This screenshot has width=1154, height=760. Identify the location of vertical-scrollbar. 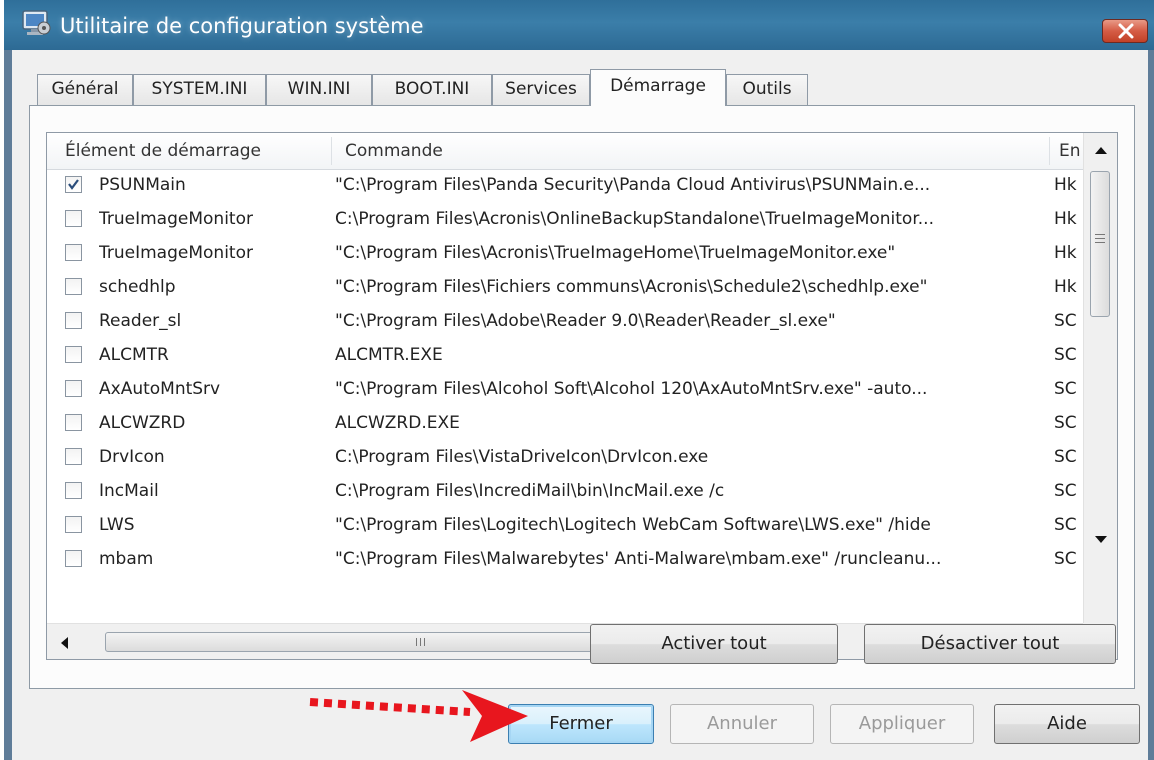
(1100, 378).